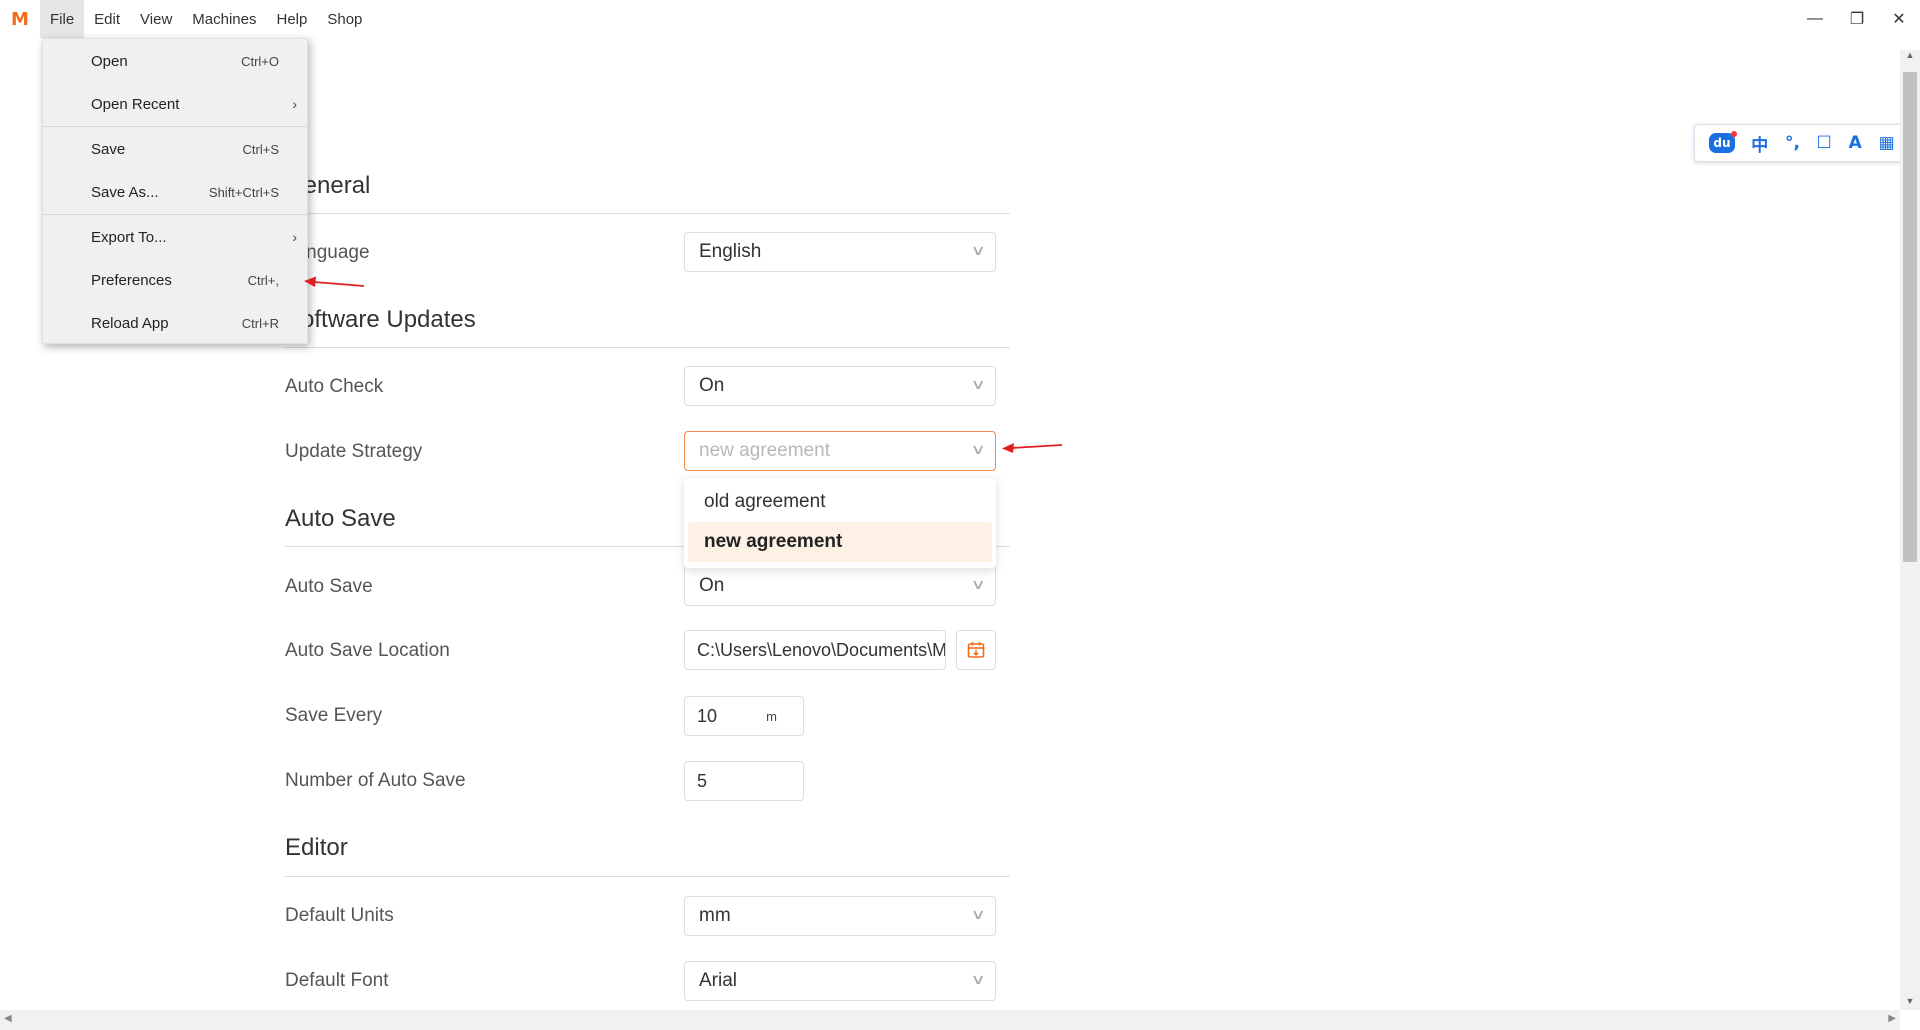 This screenshot has height=1030, width=1920. Describe the element at coordinates (176, 61) in the screenshot. I see `menu-item-open: Open Ctrl+O` at that location.